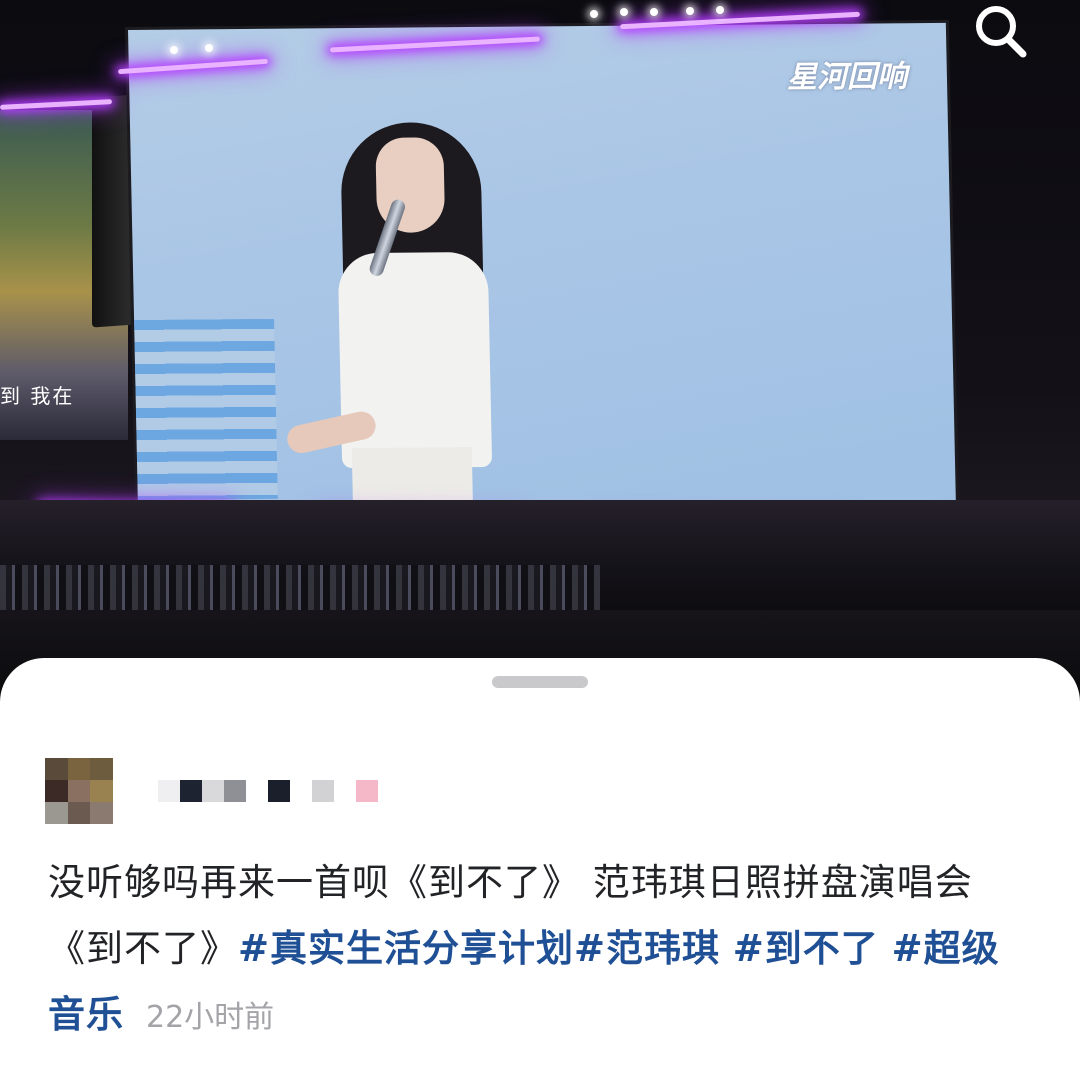 Image resolution: width=1080 pixels, height=1068 pixels. I want to click on video-watermark: 星河回响, so click(847, 77).